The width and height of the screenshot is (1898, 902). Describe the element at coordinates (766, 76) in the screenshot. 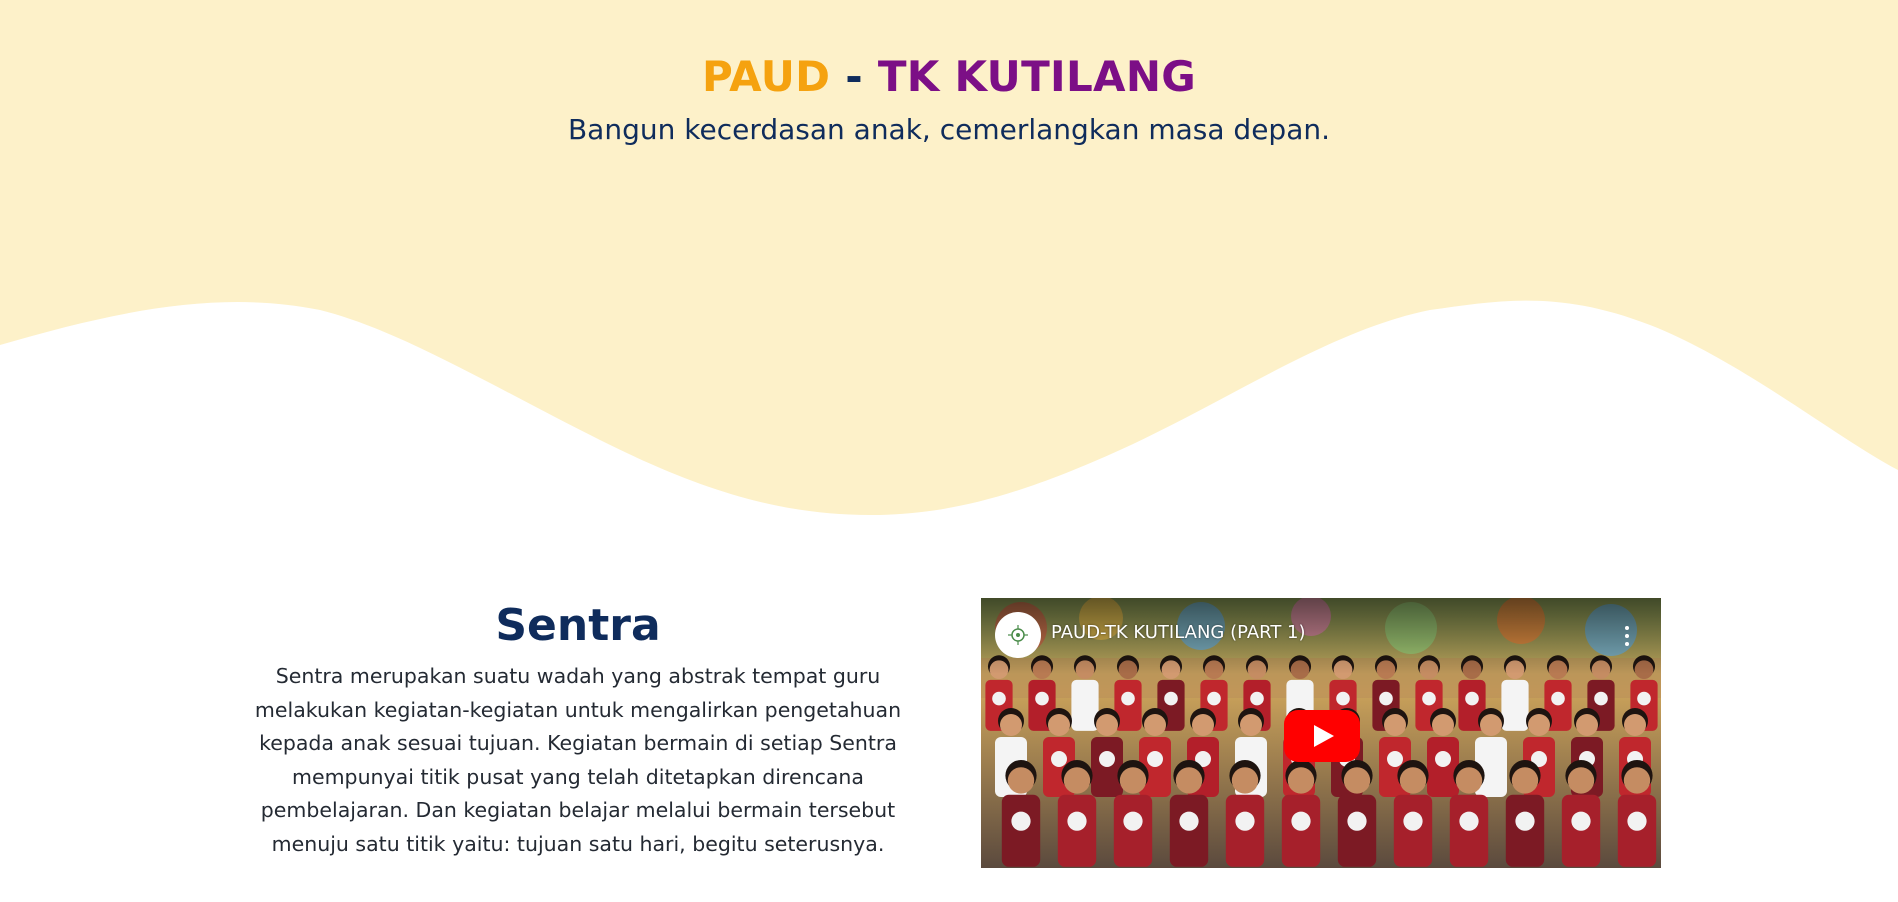

I see `title-paud: PAUD` at that location.